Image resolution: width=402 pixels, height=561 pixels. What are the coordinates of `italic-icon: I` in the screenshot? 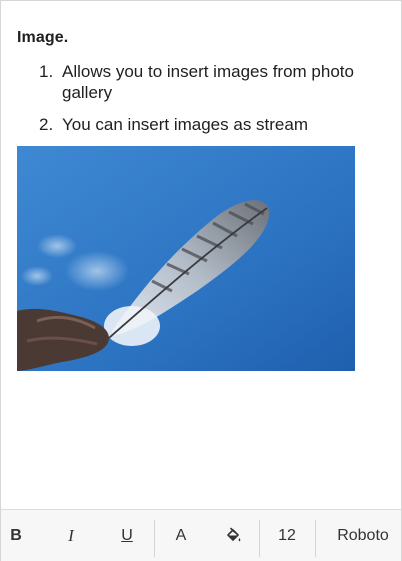 It's located at (71, 535).